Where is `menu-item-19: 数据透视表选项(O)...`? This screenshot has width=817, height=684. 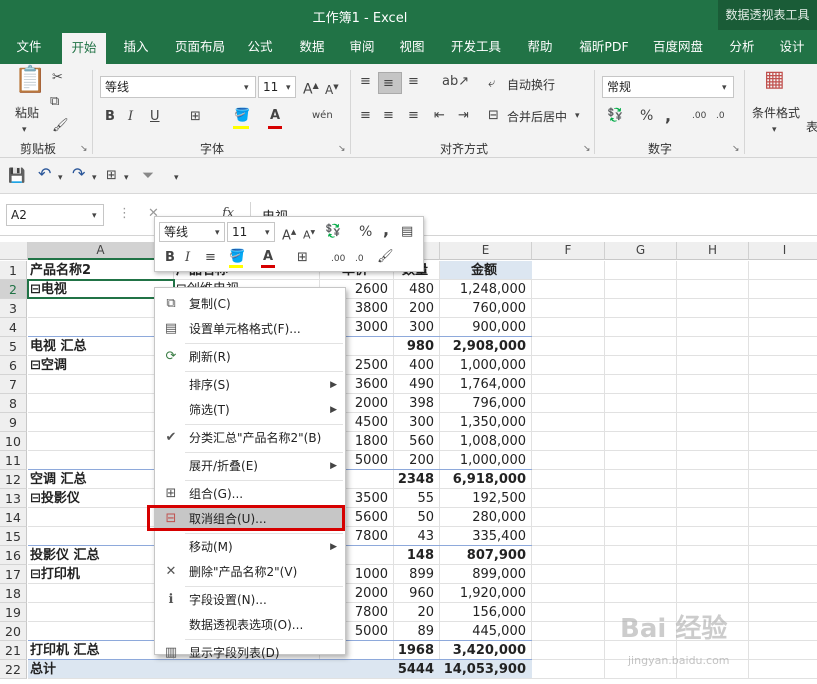
menu-item-19: 数据透视表选项(O)... is located at coordinates (250, 625).